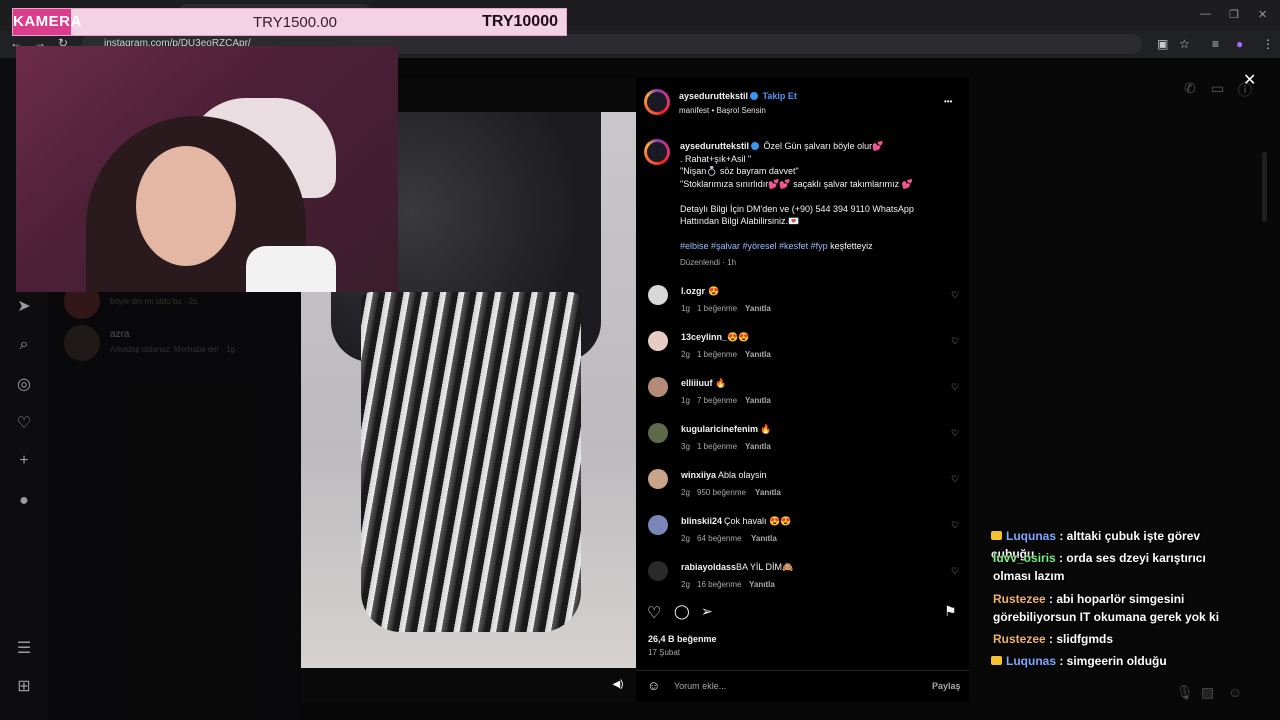 This screenshot has width=1280, height=720. Describe the element at coordinates (1215, 44) in the screenshot. I see `playlist-icon: ≡` at that location.